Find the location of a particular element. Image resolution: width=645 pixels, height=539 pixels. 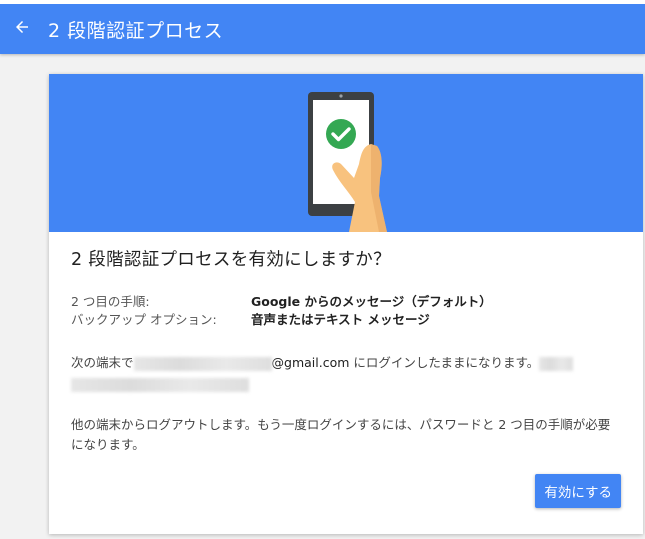

redacted-device-name is located at coordinates (160, 384).